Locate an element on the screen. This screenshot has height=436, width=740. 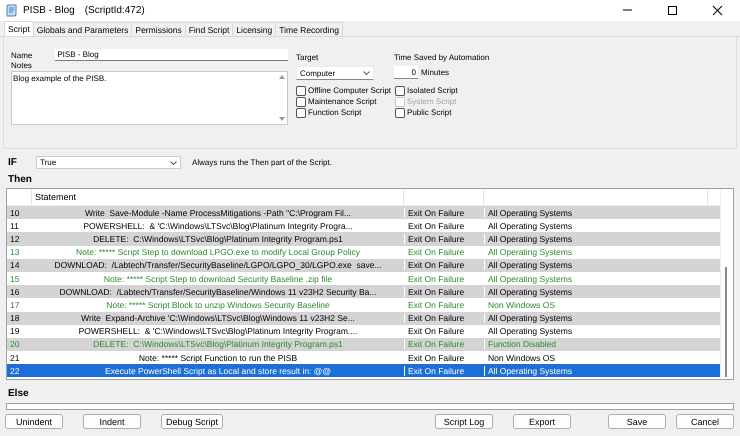
action-button: Save is located at coordinates (637, 421).